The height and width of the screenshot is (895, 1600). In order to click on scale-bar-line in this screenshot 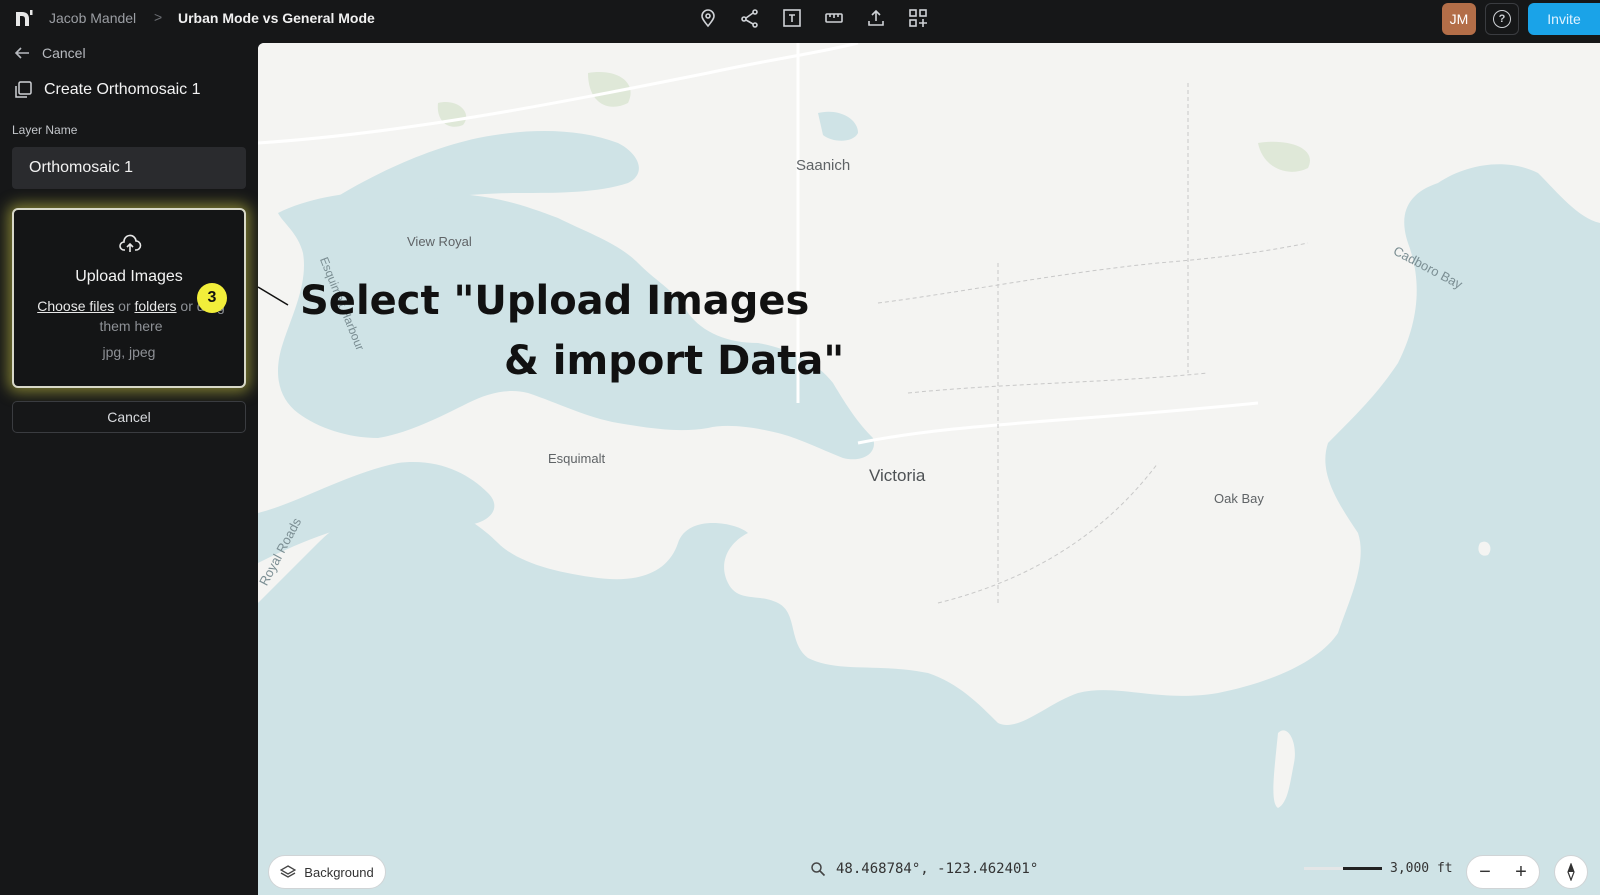, I will do `click(1343, 868)`.